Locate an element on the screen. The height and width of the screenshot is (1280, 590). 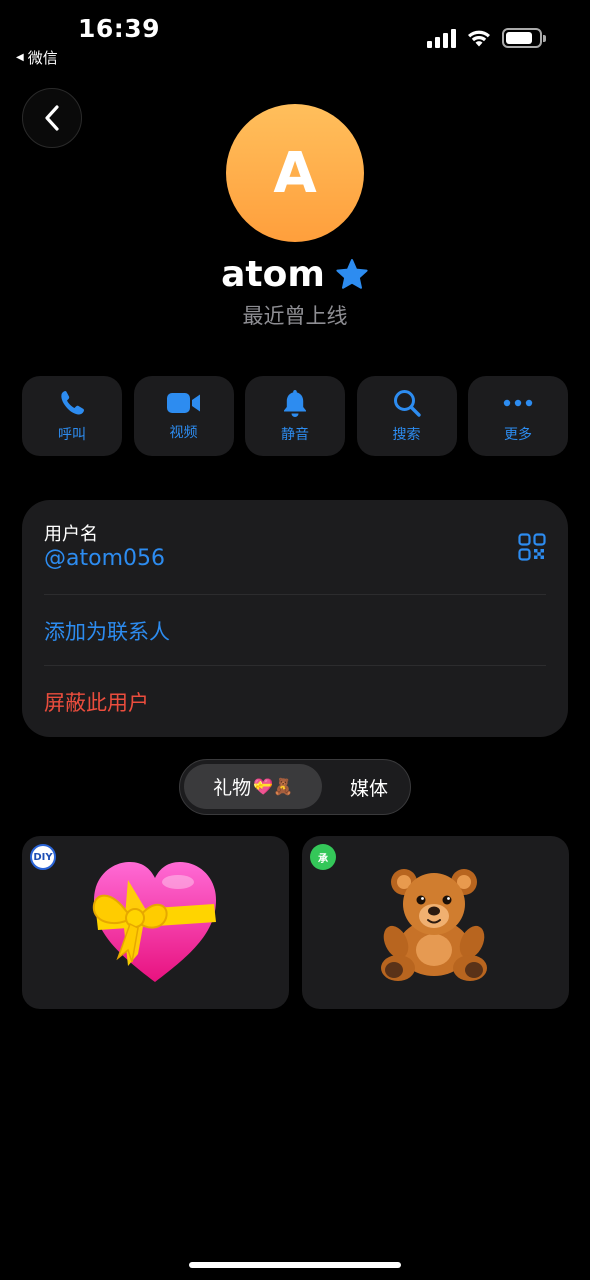
call-button: 呼叫 is located at coordinates (72, 416).